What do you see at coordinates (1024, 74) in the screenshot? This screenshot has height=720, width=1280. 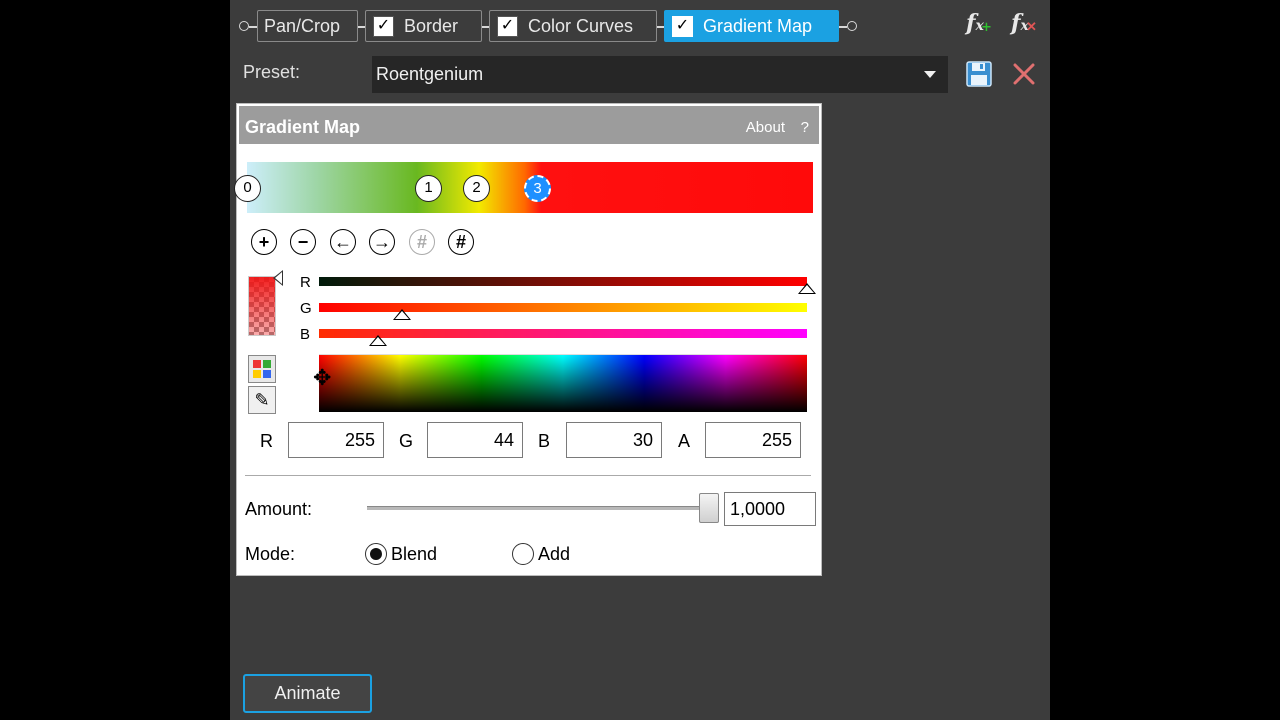 I see `close-icon` at bounding box center [1024, 74].